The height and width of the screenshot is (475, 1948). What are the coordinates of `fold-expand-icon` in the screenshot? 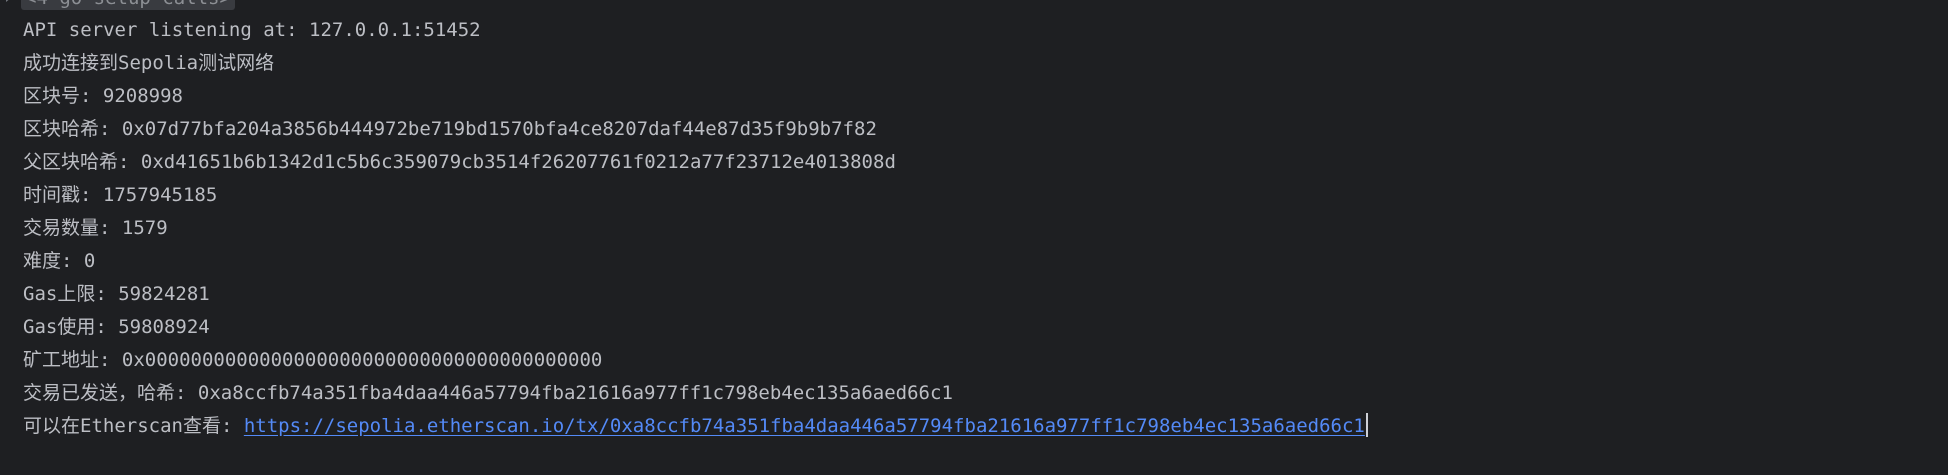 It's located at (8, 1).